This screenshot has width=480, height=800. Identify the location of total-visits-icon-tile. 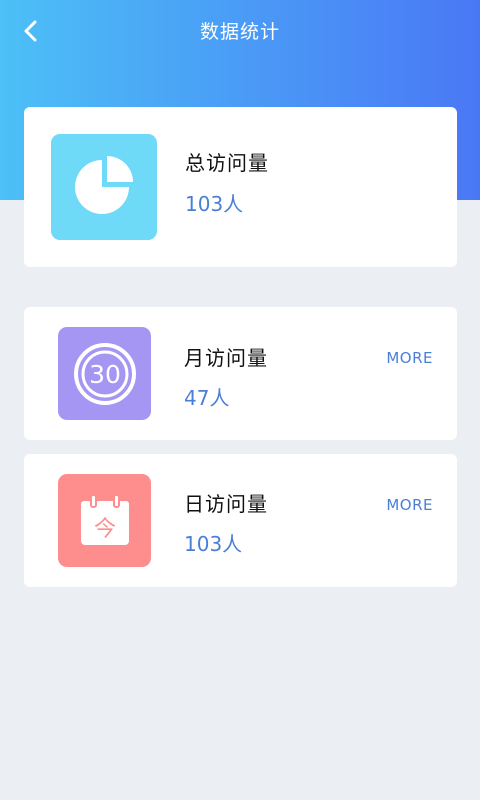
(104, 187).